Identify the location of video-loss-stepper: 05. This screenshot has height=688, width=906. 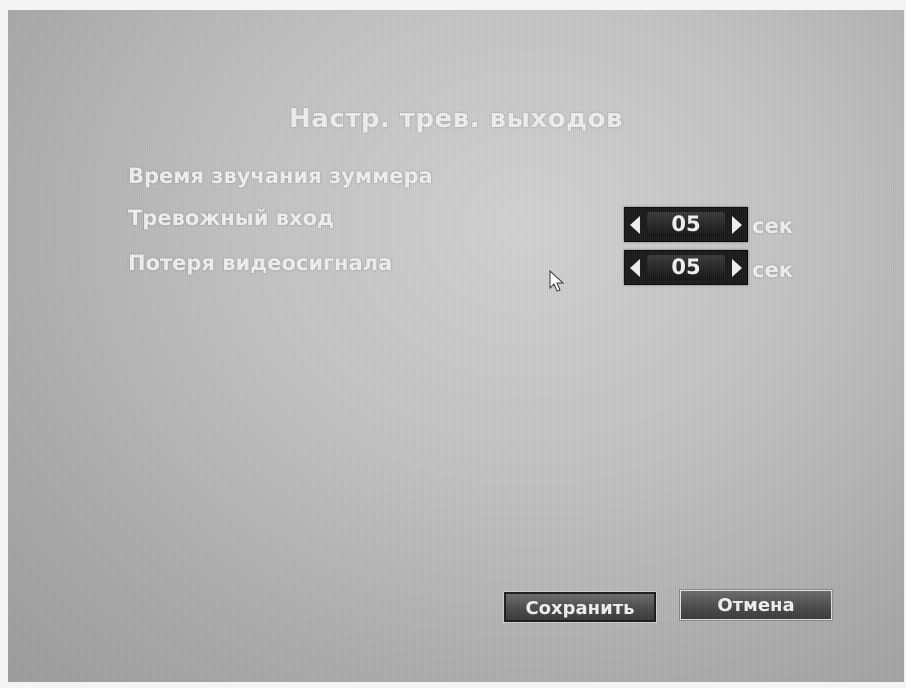
(686, 267).